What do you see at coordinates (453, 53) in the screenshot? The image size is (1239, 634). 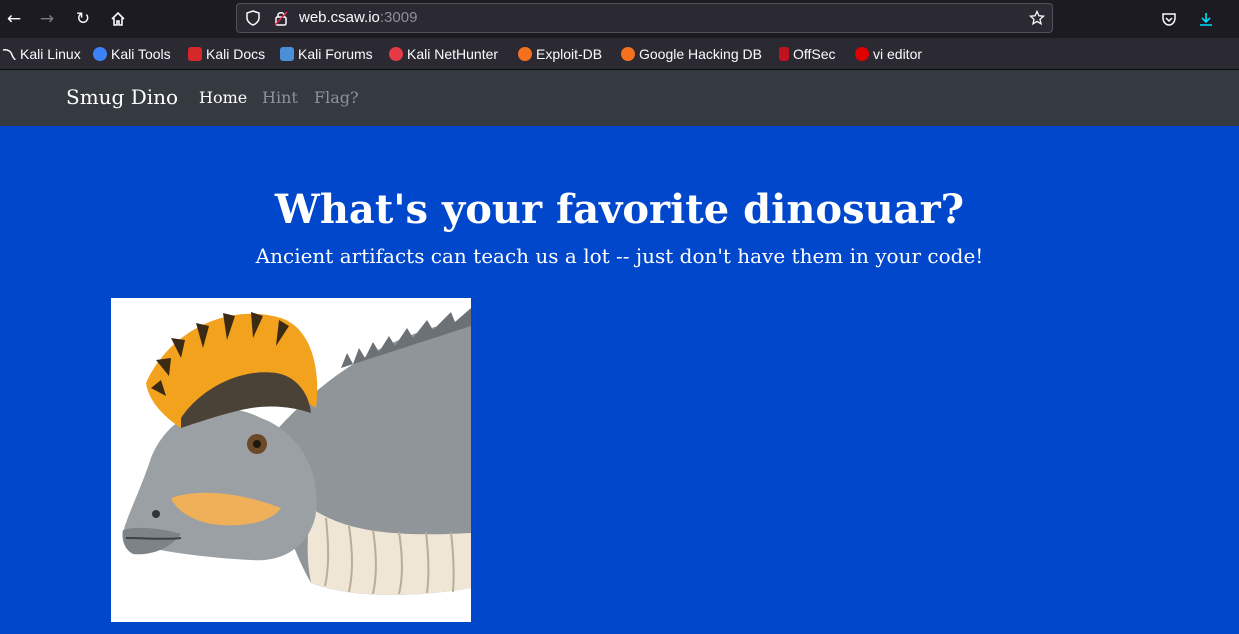 I see `bookmark-label: Kali NetHunter` at bounding box center [453, 53].